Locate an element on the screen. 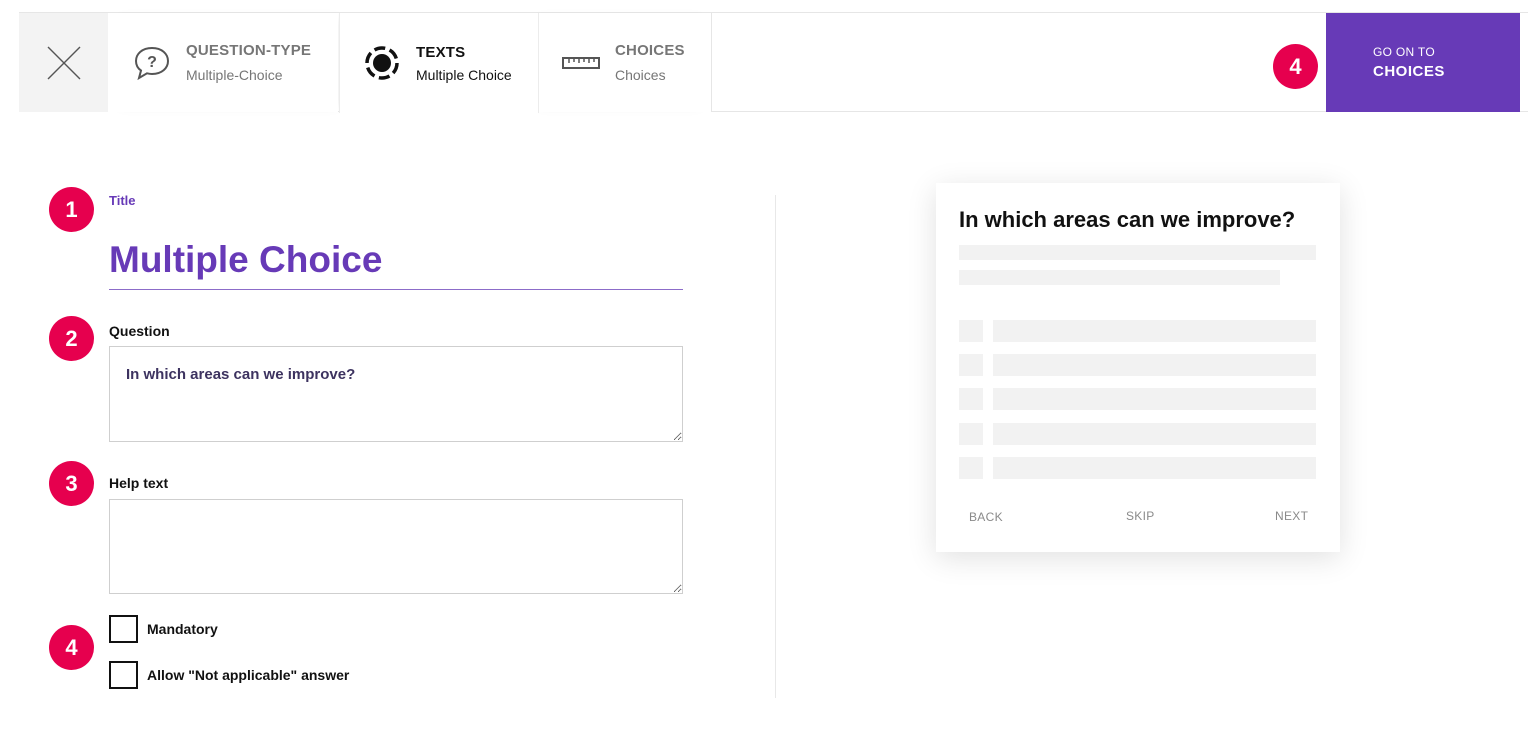 The width and height of the screenshot is (1528, 743). preview-skip-link: SKIP is located at coordinates (1140, 516).